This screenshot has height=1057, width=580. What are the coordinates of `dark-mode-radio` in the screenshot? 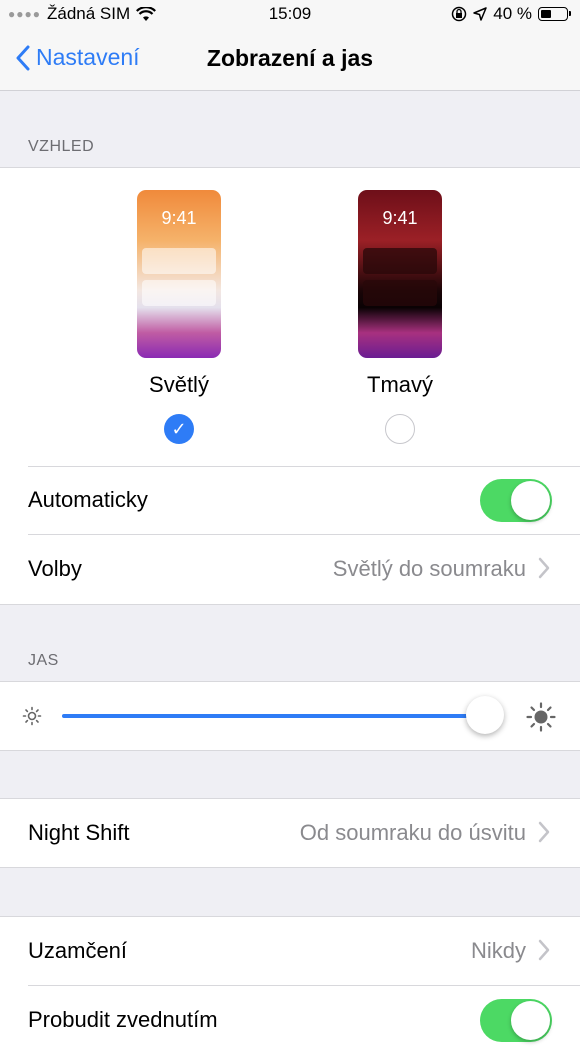 It's located at (400, 429).